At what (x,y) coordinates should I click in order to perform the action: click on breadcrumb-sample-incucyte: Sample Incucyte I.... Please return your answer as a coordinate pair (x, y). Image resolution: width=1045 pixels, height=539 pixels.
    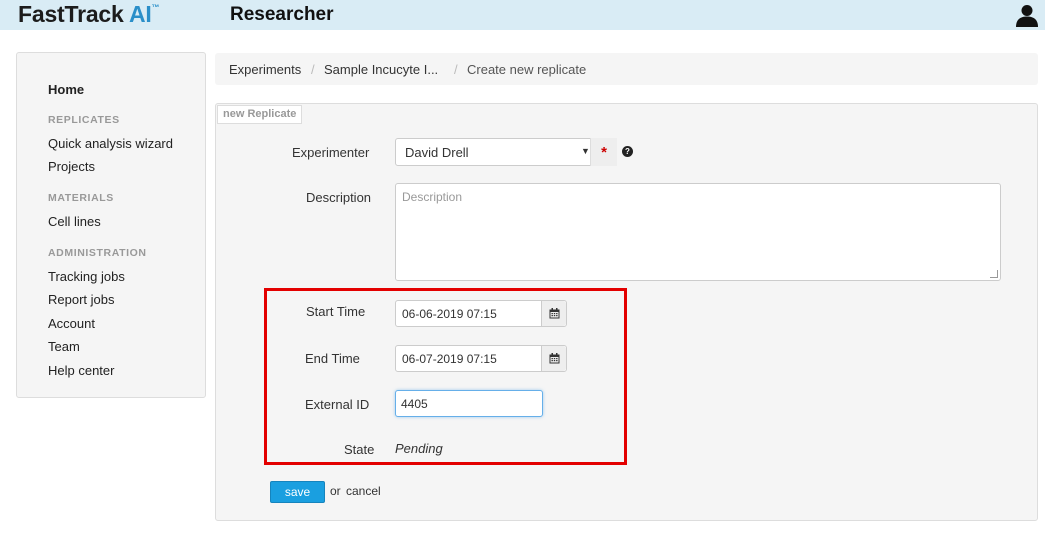
    Looking at the image, I should click on (381, 69).